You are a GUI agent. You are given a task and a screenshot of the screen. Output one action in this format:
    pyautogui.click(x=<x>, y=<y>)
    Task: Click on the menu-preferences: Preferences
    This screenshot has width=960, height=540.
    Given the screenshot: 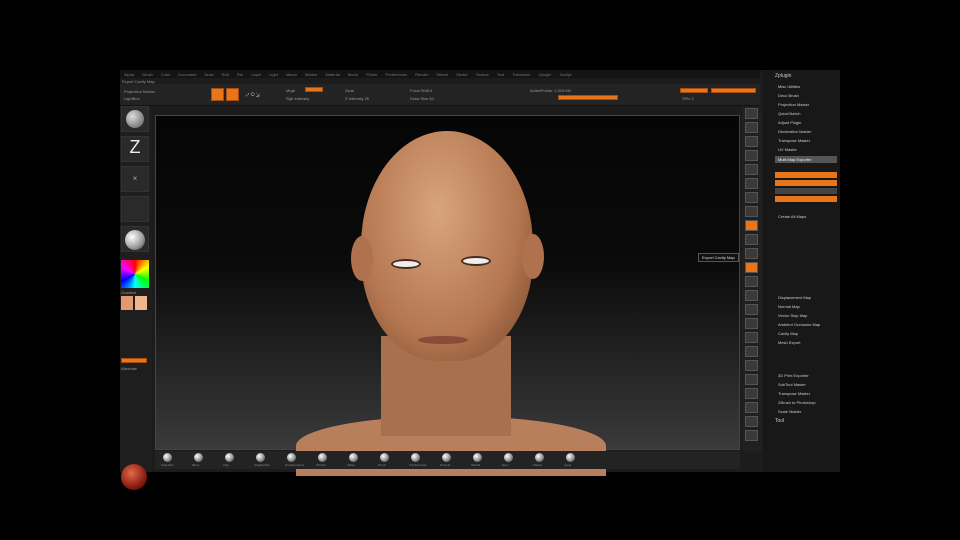 What is the action you would take?
    pyautogui.click(x=397, y=74)
    